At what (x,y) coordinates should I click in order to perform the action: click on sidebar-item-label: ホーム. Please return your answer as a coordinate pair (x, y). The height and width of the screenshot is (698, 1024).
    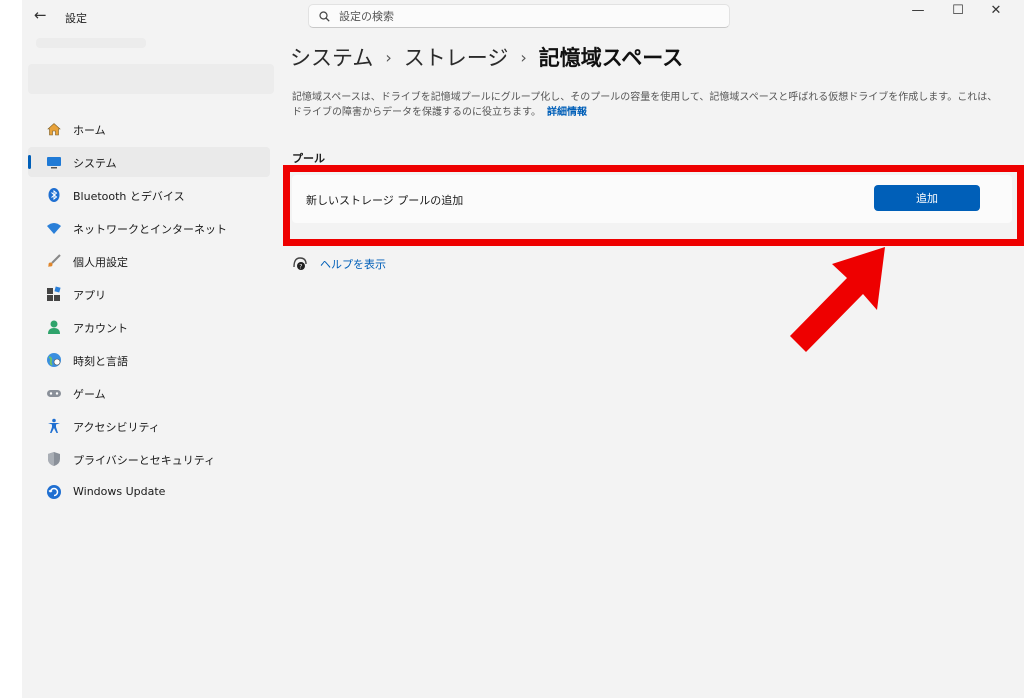
    Looking at the image, I should click on (89, 130).